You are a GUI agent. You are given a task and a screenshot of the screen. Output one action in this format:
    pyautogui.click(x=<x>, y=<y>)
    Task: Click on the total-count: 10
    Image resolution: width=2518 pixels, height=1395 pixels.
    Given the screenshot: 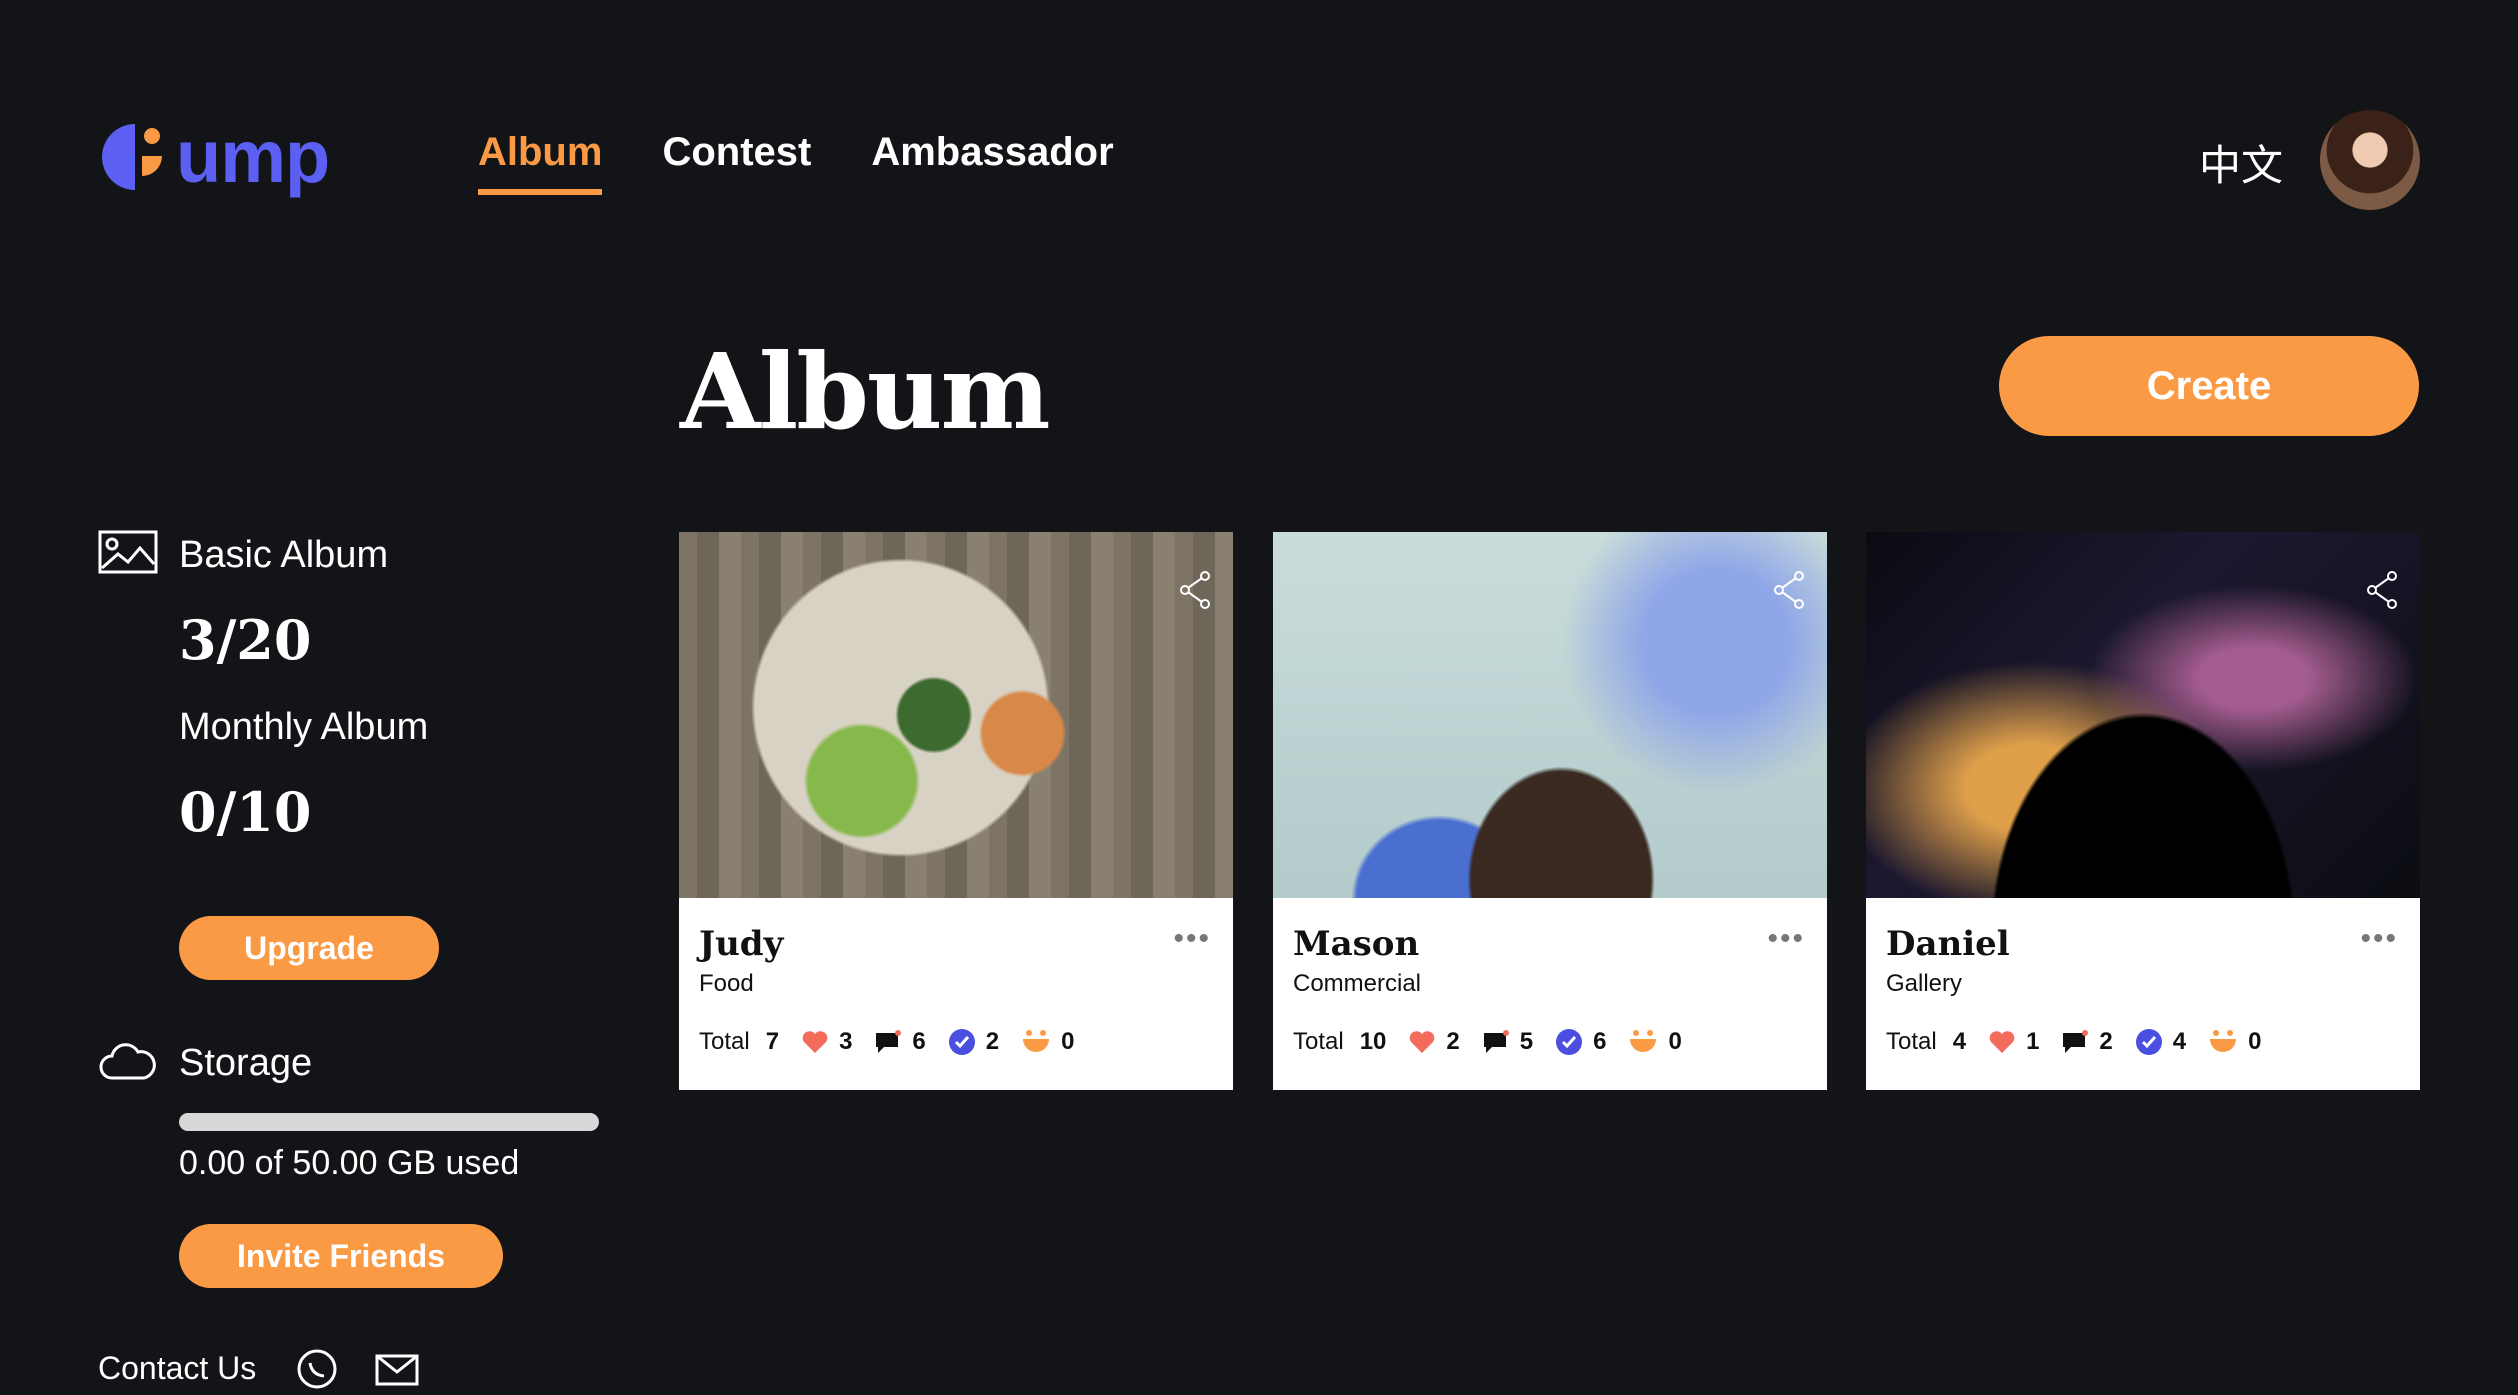 What is the action you would take?
    pyautogui.click(x=1373, y=1041)
    